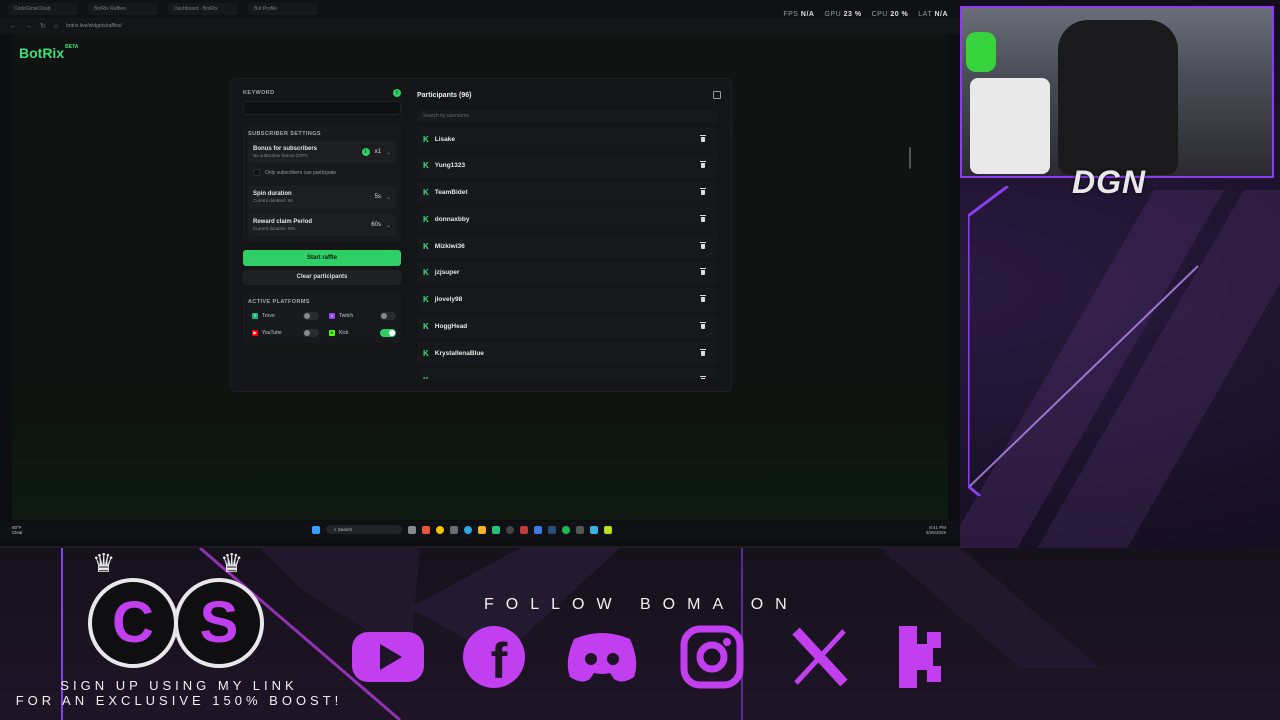 This screenshot has width=1280, height=720. Describe the element at coordinates (13, 26) in the screenshot. I see `back-icon: ←` at that location.